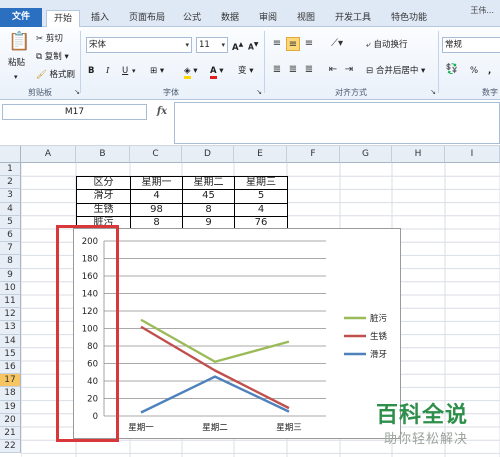  I want to click on column-header-d: D, so click(208, 154).